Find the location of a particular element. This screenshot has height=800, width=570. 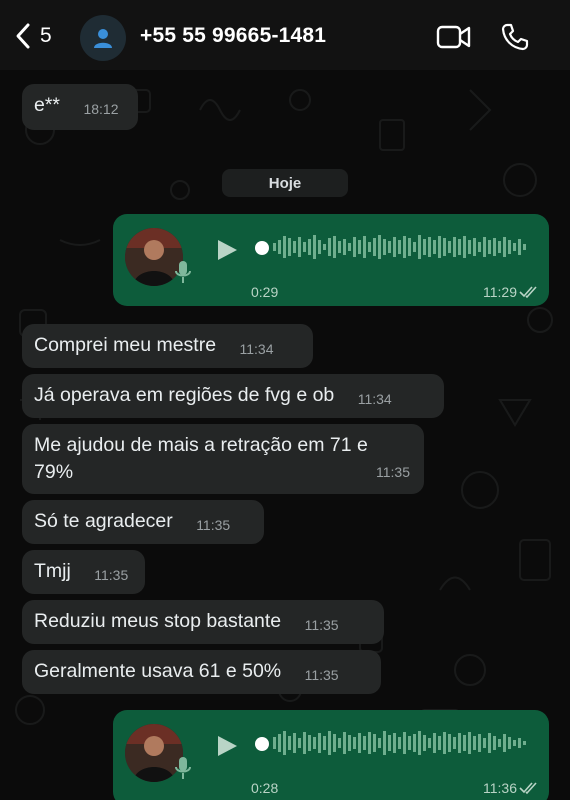

message-bubble: Só te agradecer 11:35 is located at coordinates (143, 522).